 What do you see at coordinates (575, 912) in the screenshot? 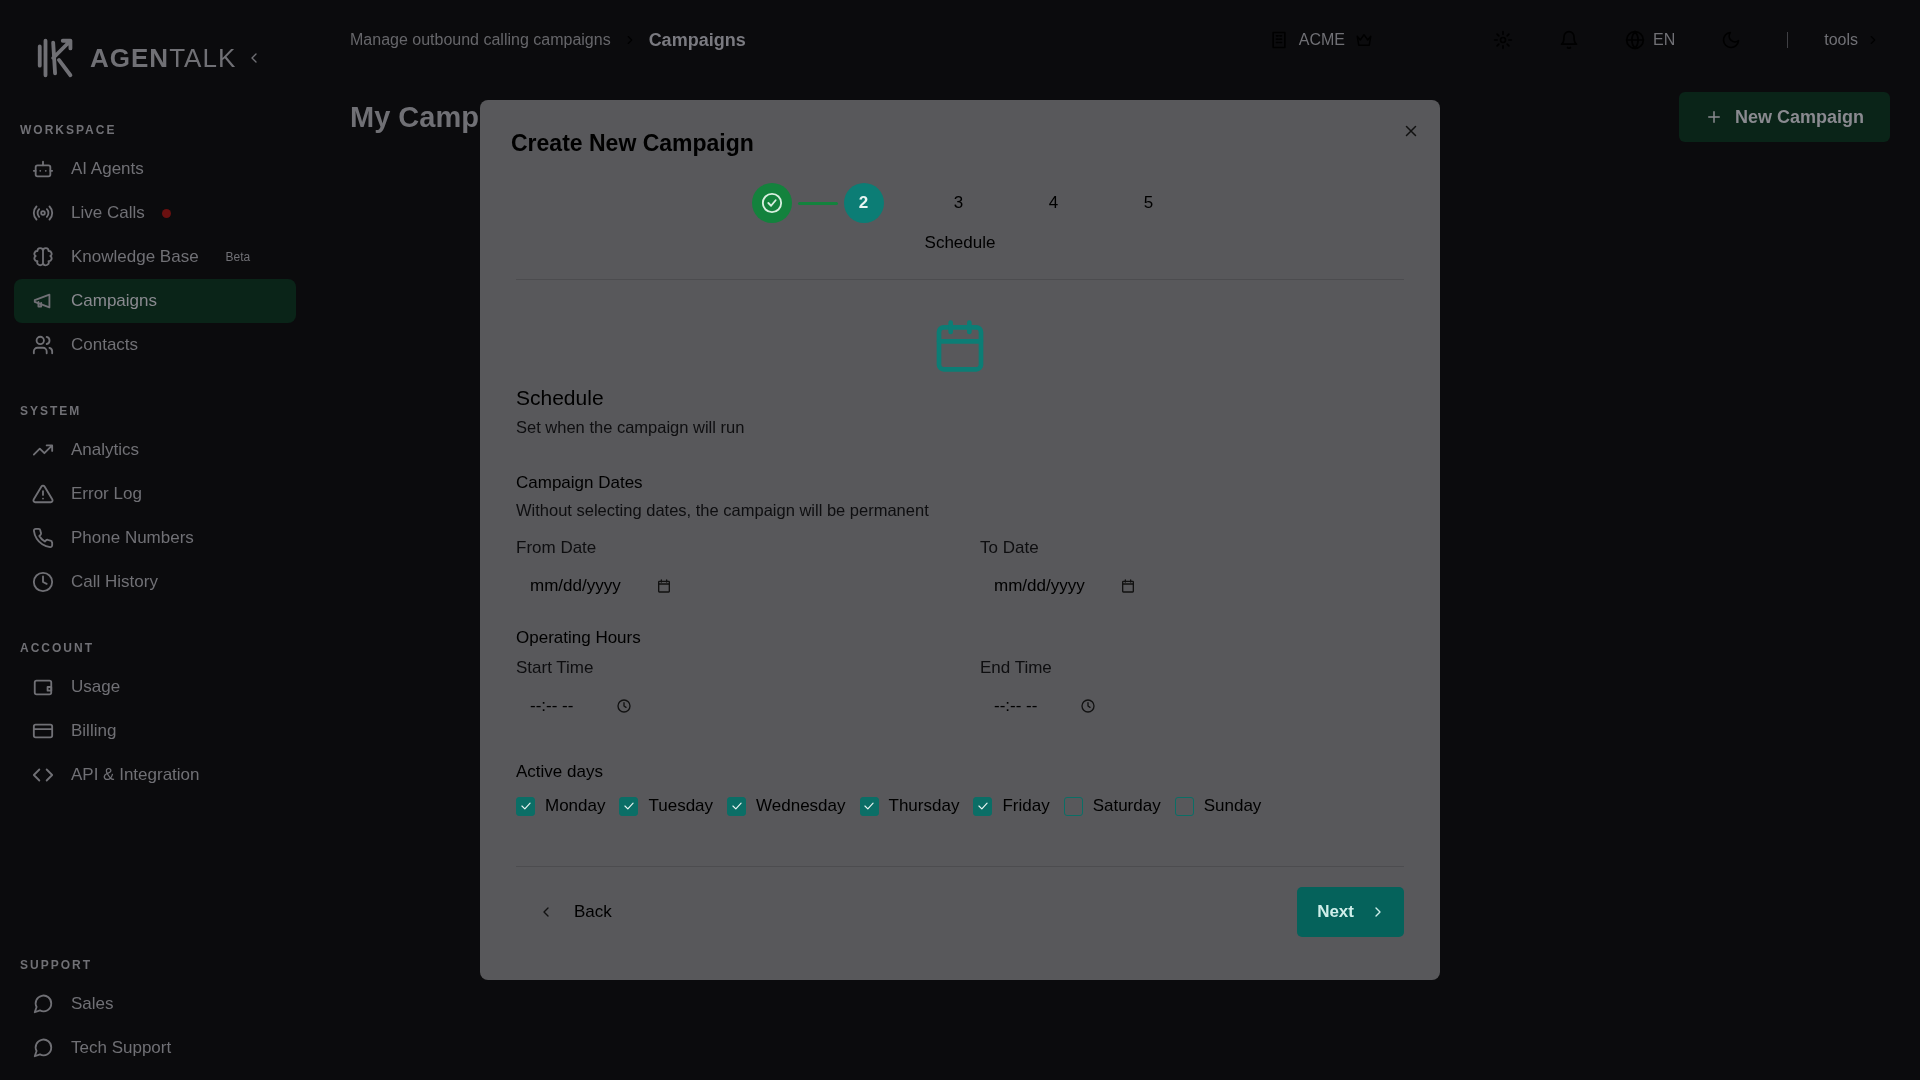
I see `back-button: Back` at bounding box center [575, 912].